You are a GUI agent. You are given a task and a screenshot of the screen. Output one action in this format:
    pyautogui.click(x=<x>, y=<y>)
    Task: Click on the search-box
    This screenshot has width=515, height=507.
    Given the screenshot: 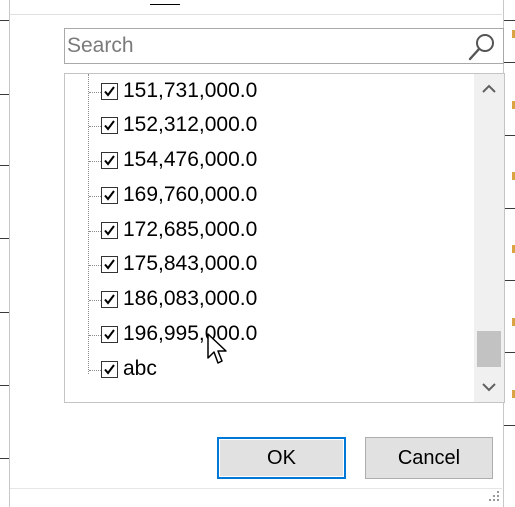 What is the action you would take?
    pyautogui.click(x=284, y=46)
    